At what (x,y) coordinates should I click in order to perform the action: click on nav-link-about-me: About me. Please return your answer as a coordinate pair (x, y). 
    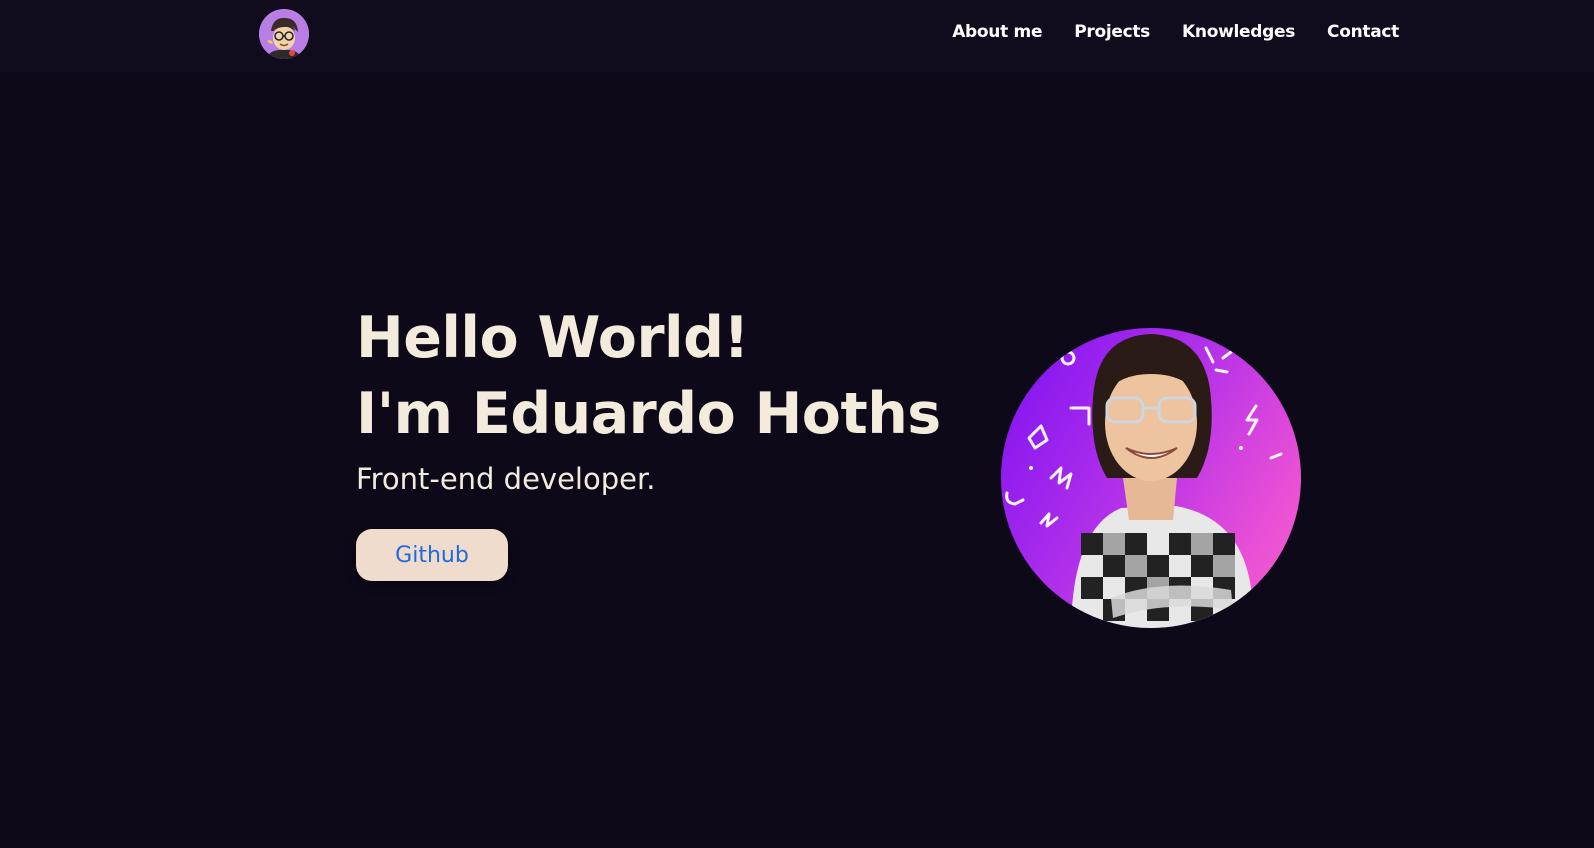
    Looking at the image, I should click on (997, 32).